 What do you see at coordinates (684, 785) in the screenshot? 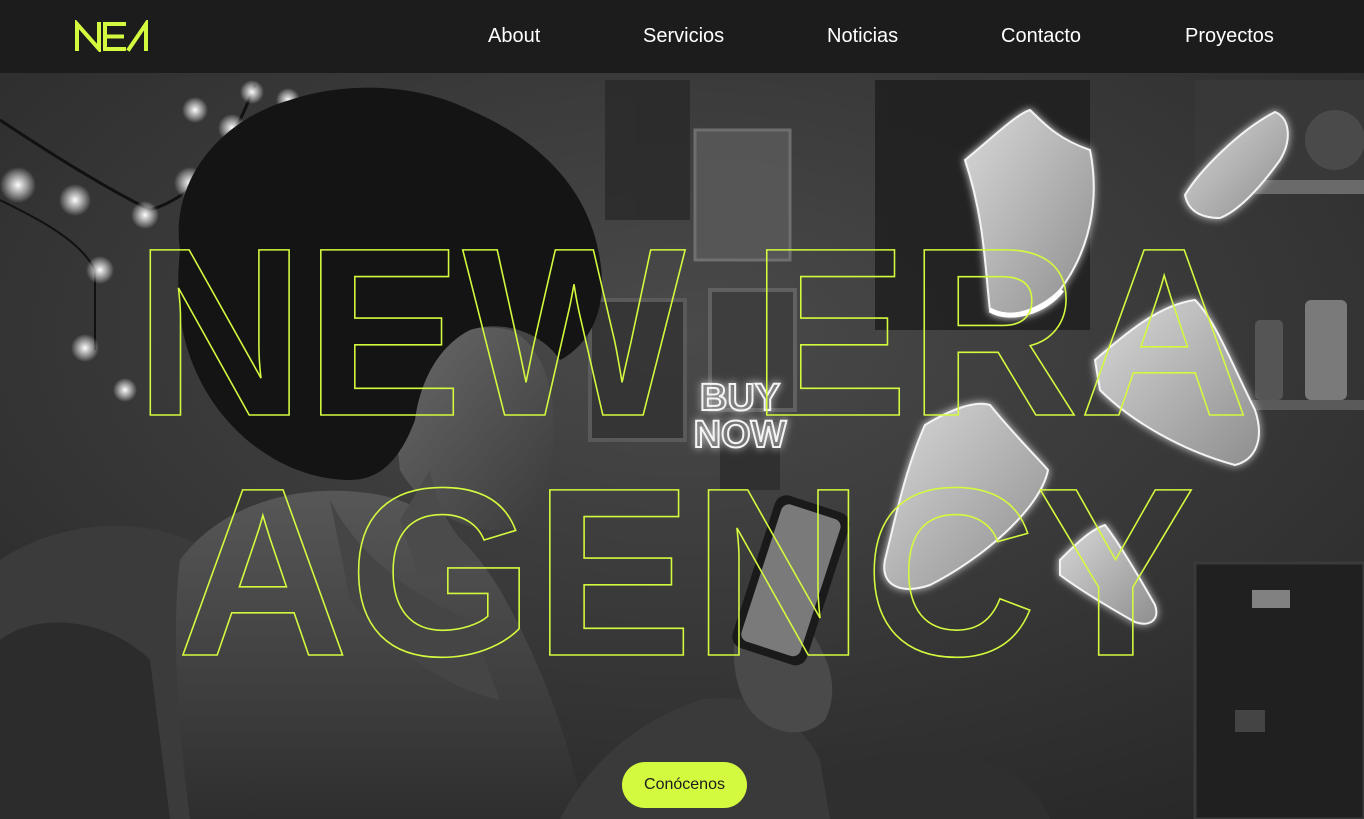
I see `conocenos-button: Conócenos` at bounding box center [684, 785].